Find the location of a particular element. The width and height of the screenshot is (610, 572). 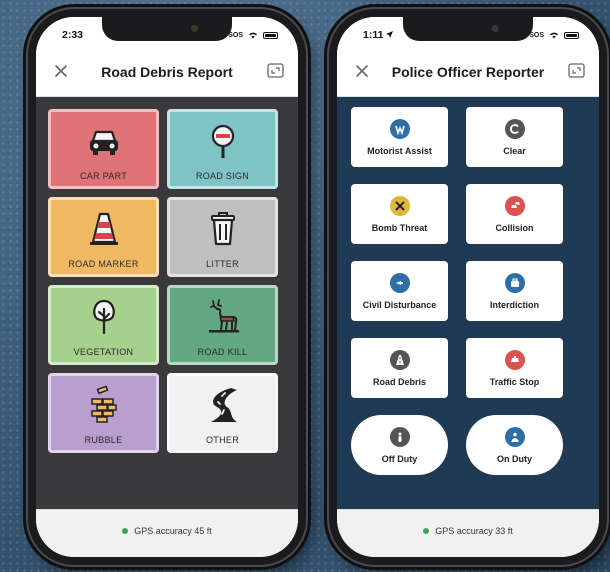

motorist-assist-button: Motorist Assist is located at coordinates (399, 137).